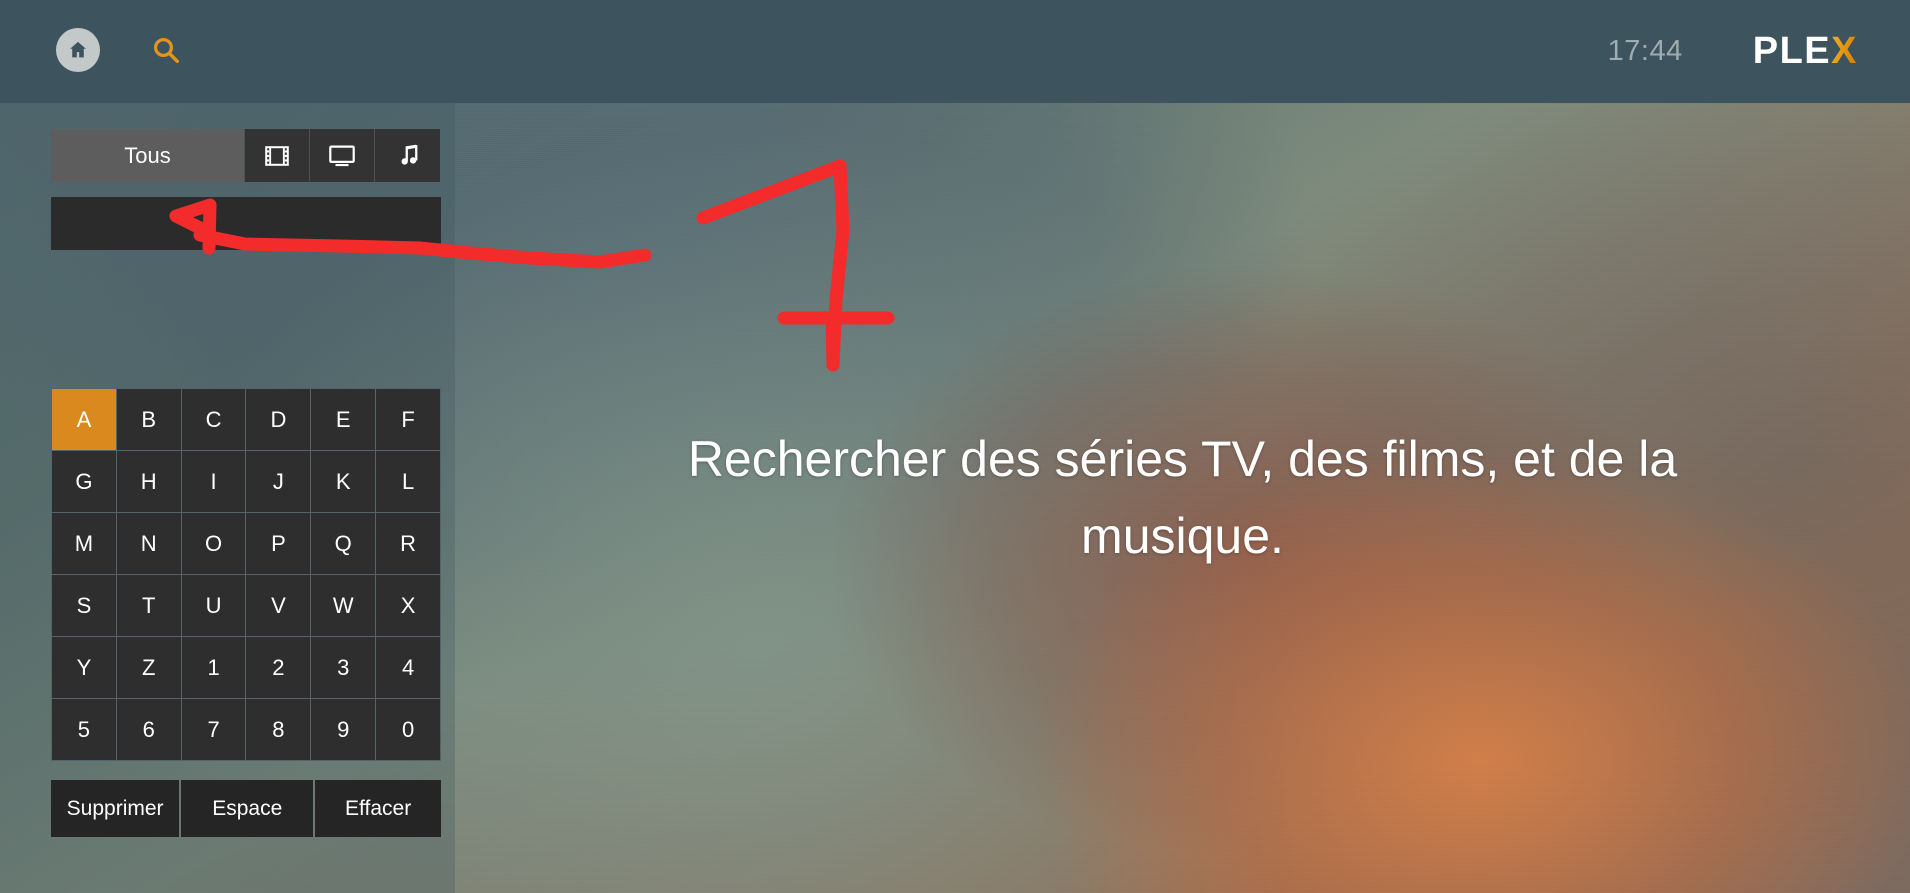 The image size is (1910, 893). I want to click on on-screen-keyboard: ABCDEF GHIJKL MNOPQR STUVWX YZ1234 567890, so click(246, 574).